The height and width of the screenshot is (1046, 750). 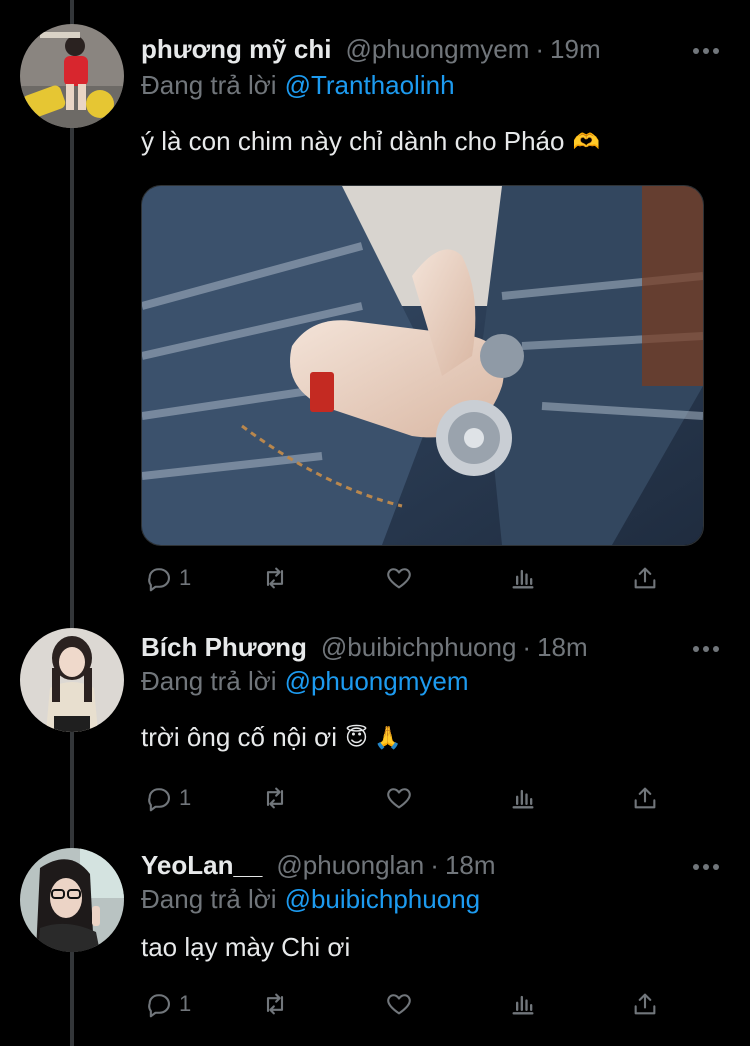 I want to click on tweet-text: tao lạy mày Chi ơi, so click(x=245, y=947).